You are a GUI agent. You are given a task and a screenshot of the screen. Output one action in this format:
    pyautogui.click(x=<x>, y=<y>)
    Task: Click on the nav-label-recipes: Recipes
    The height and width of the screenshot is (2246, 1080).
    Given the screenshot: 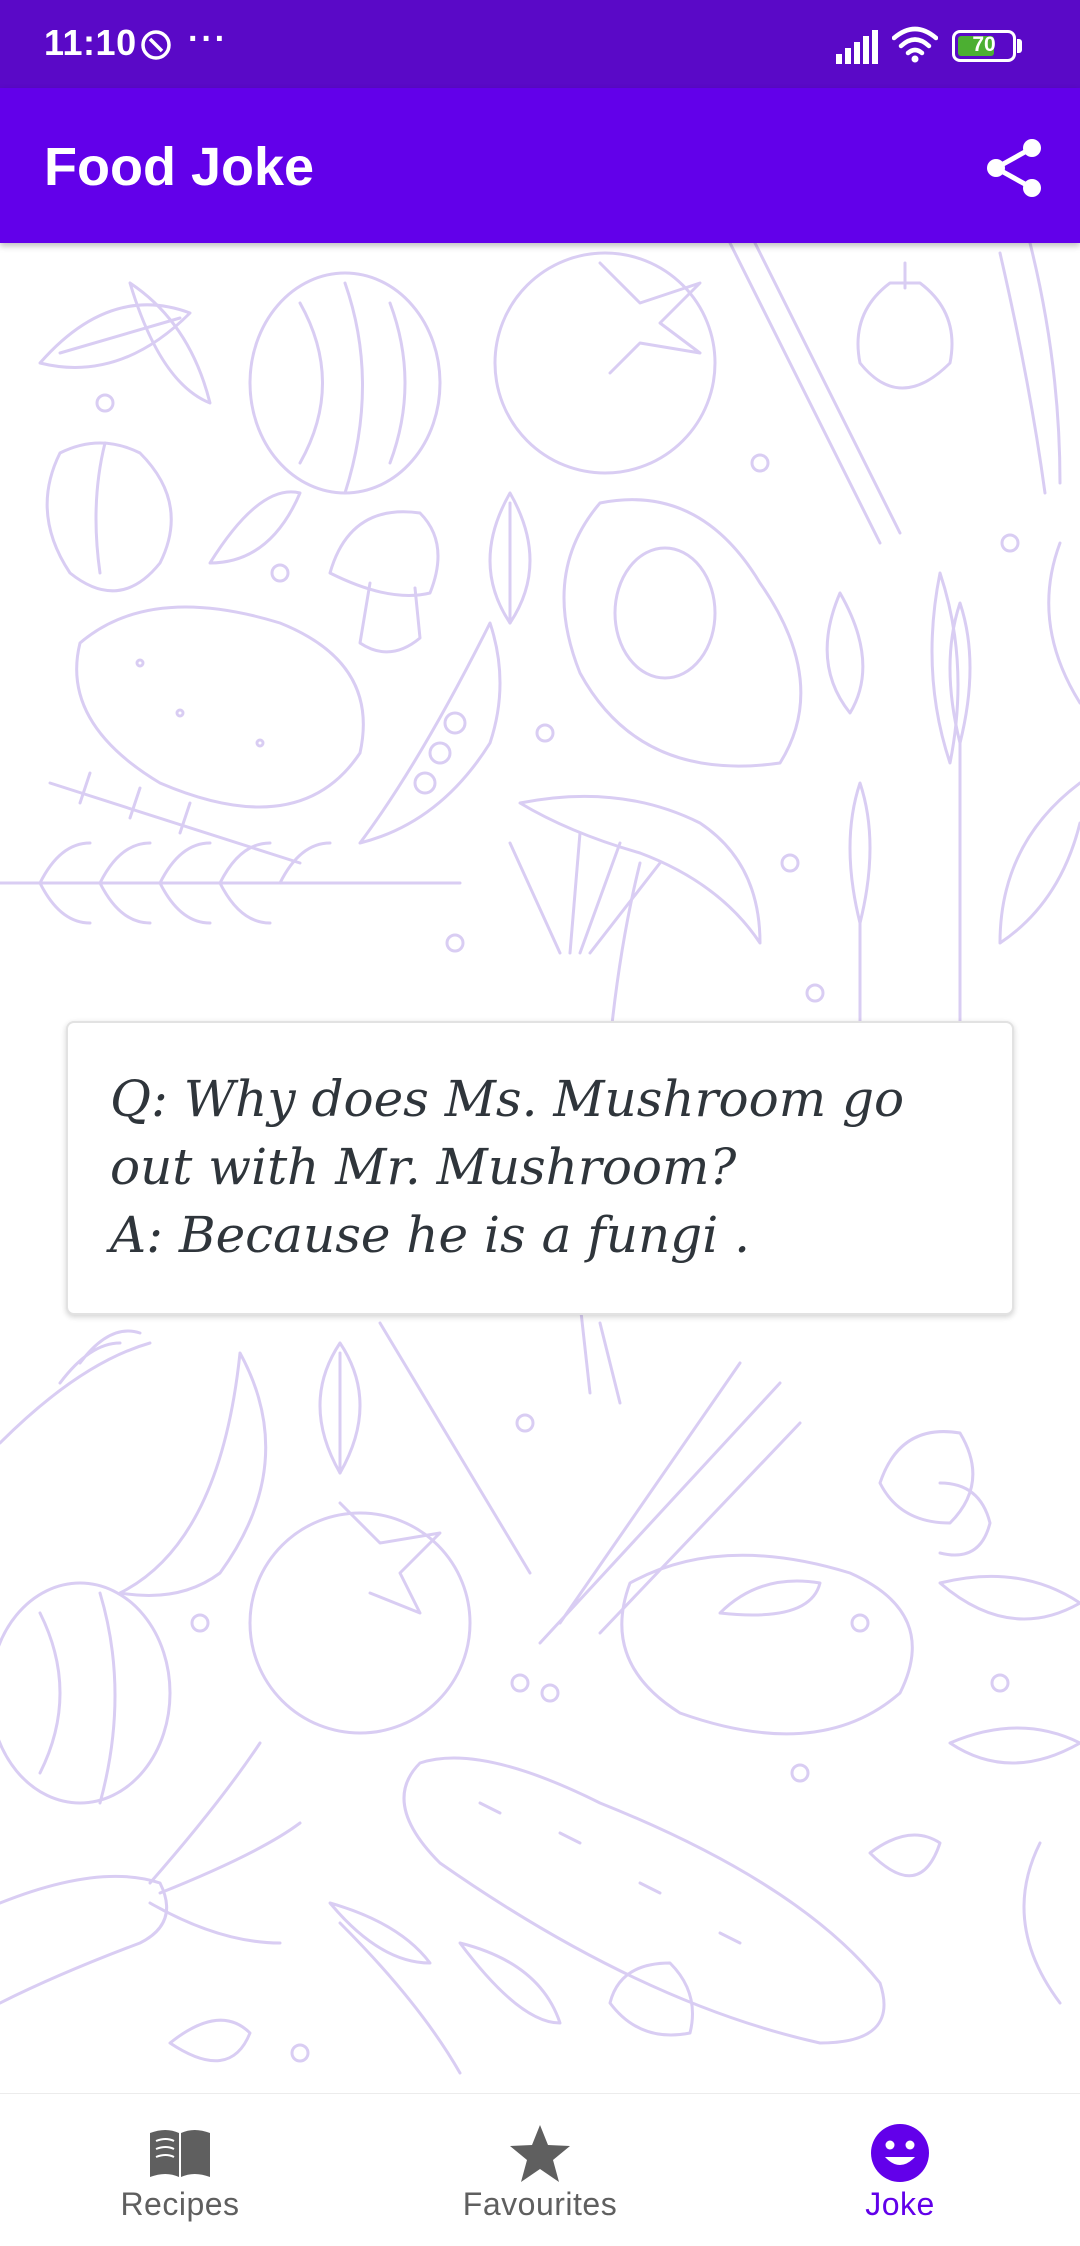 What is the action you would take?
    pyautogui.click(x=180, y=2204)
    